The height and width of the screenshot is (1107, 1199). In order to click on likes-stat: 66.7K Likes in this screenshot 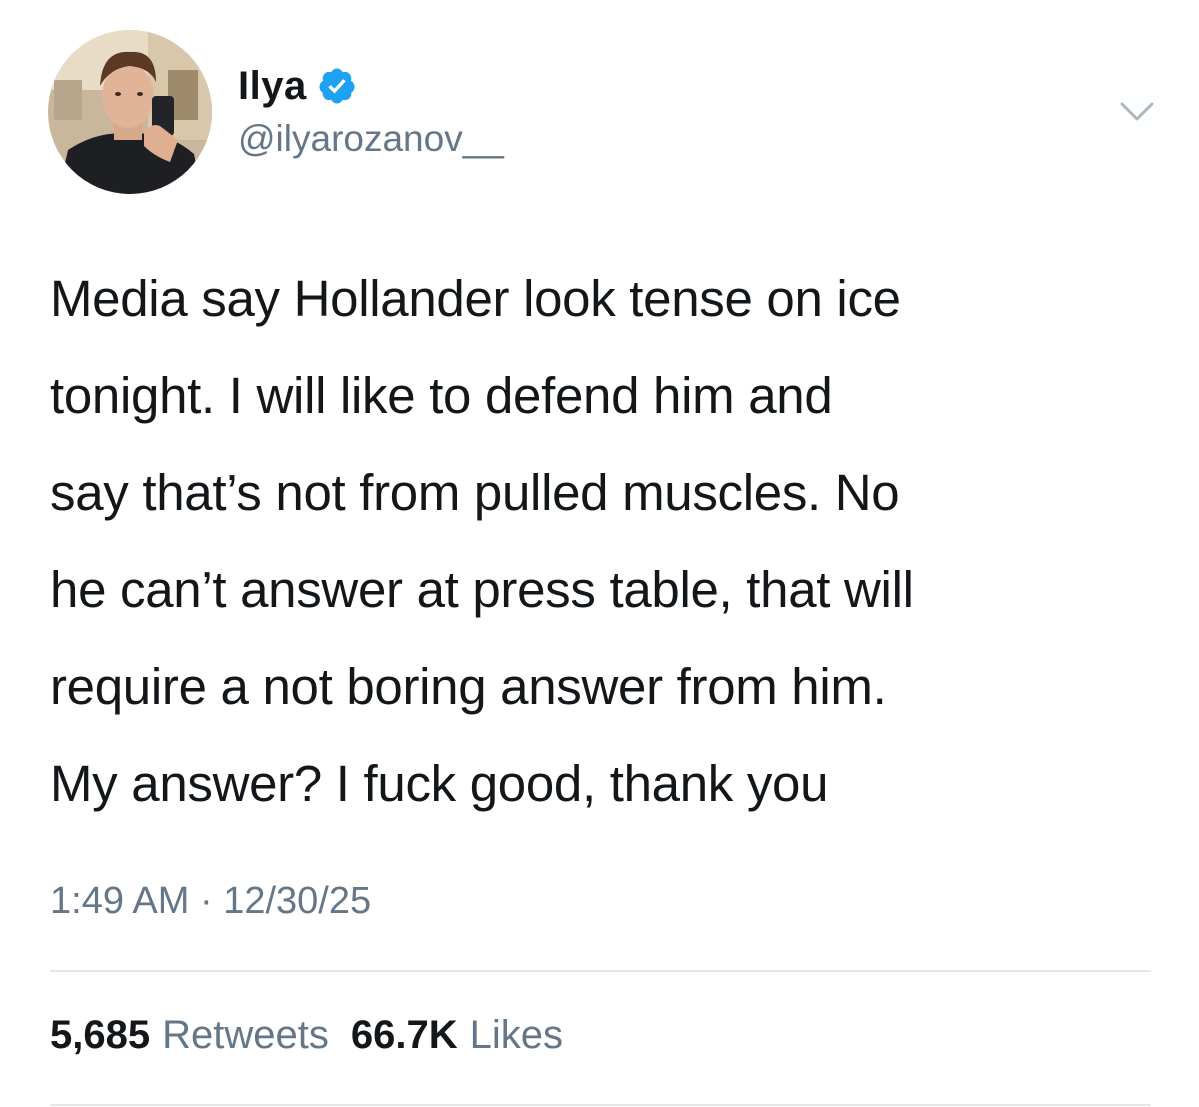, I will do `click(457, 1035)`.